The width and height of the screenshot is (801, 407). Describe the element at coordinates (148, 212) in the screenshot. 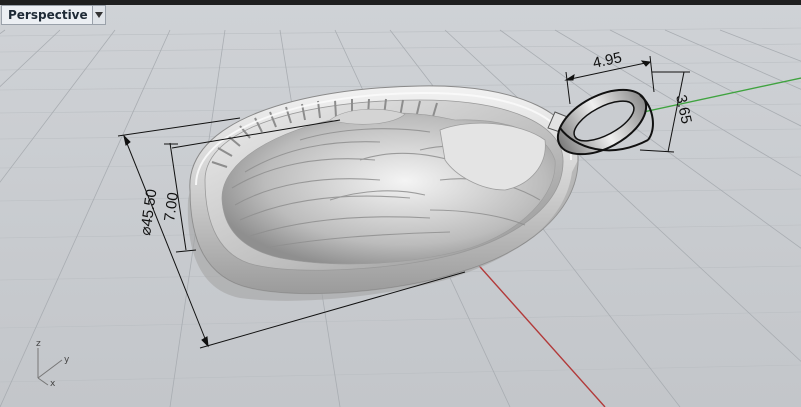

I see `pendant-diameter-label: ⌀45.50` at that location.